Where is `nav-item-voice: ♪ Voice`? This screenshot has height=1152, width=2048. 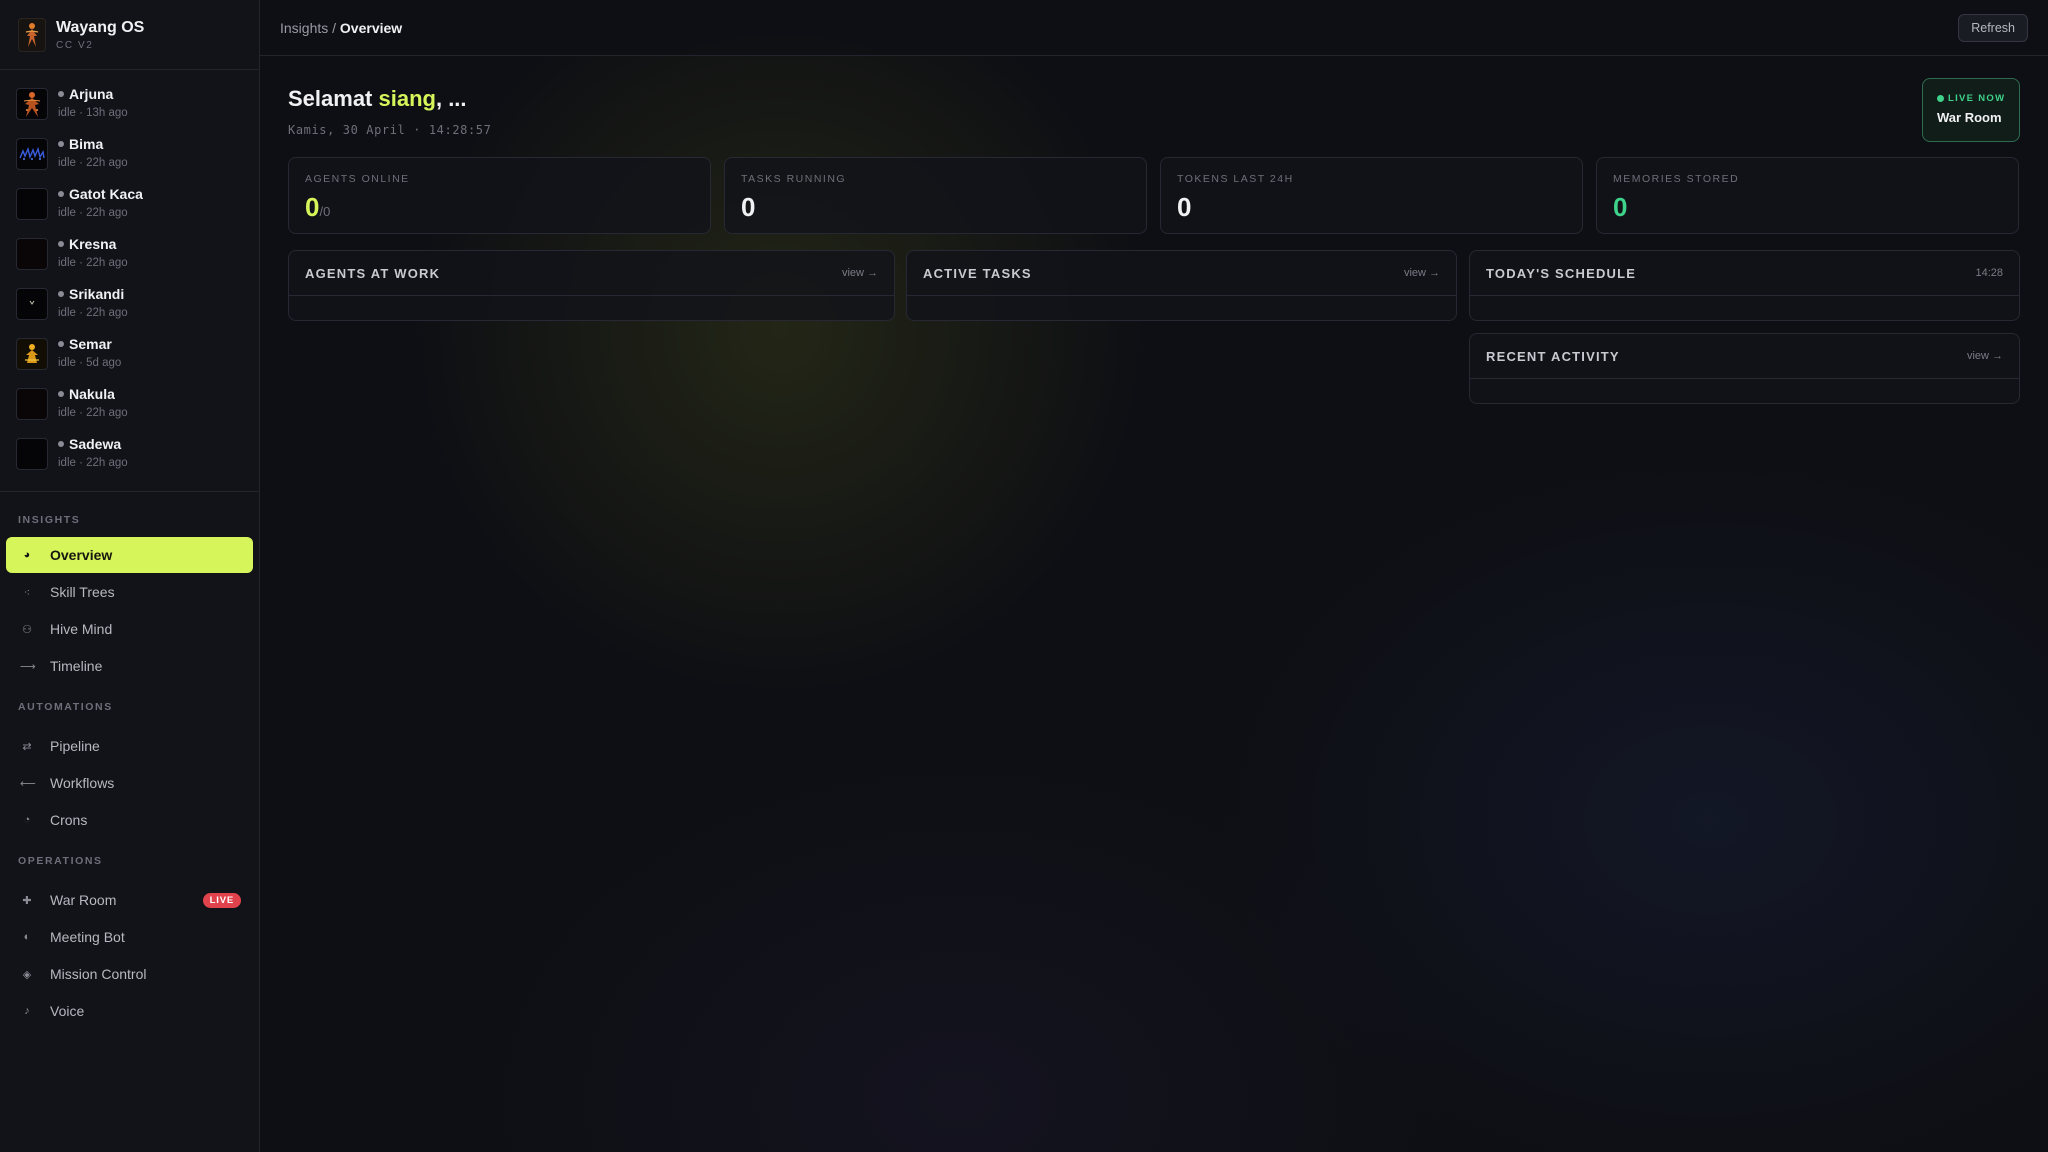
nav-item-voice: ♪ Voice is located at coordinates (129, 1011).